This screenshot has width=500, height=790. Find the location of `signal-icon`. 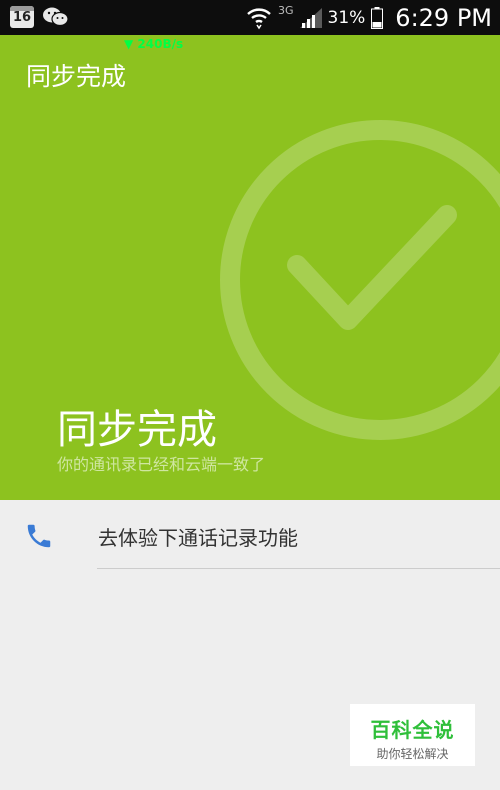

signal-icon is located at coordinates (310, 17).